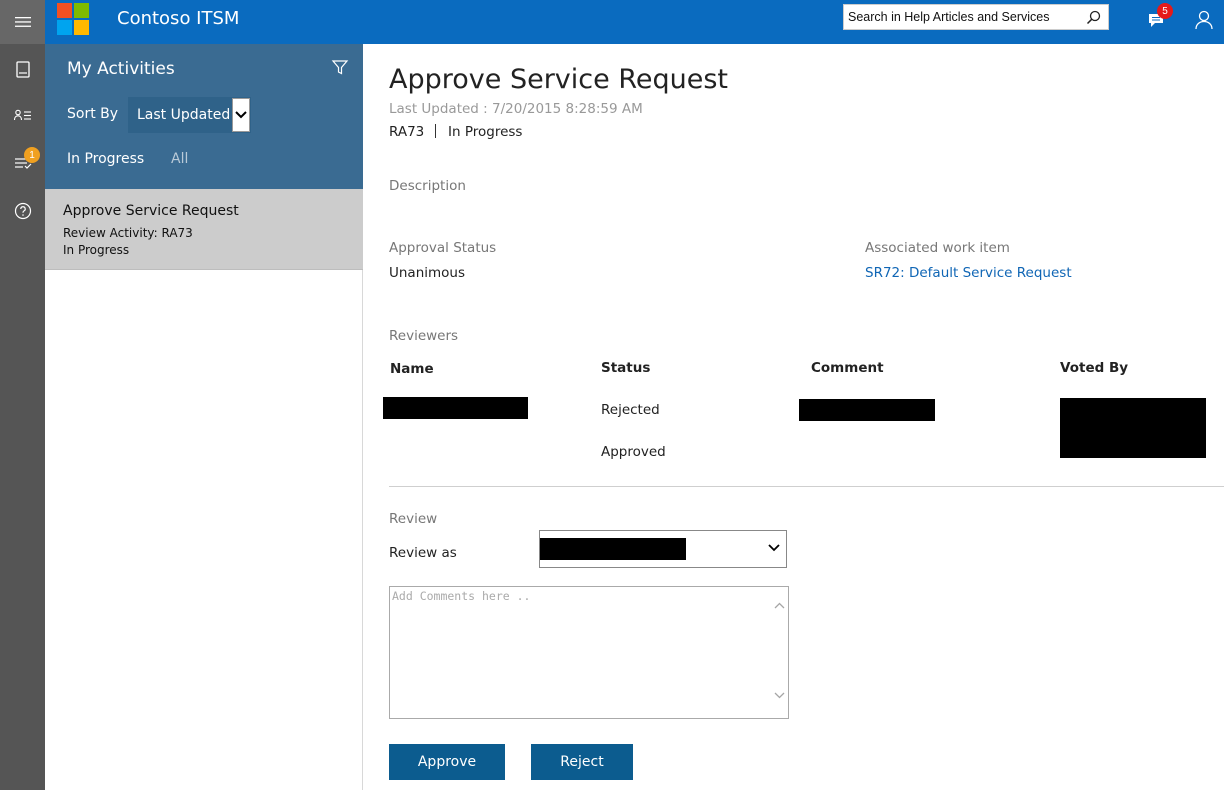  Describe the element at coordinates (105, 159) in the screenshot. I see `tab-in-progress: In Progress` at that location.